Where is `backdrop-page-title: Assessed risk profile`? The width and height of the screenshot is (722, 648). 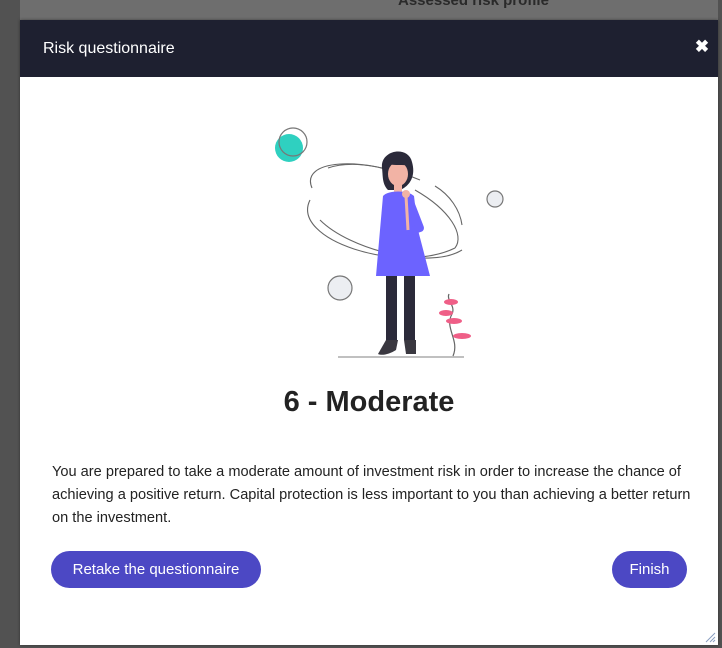 backdrop-page-title: Assessed risk profile is located at coordinates (473, 4).